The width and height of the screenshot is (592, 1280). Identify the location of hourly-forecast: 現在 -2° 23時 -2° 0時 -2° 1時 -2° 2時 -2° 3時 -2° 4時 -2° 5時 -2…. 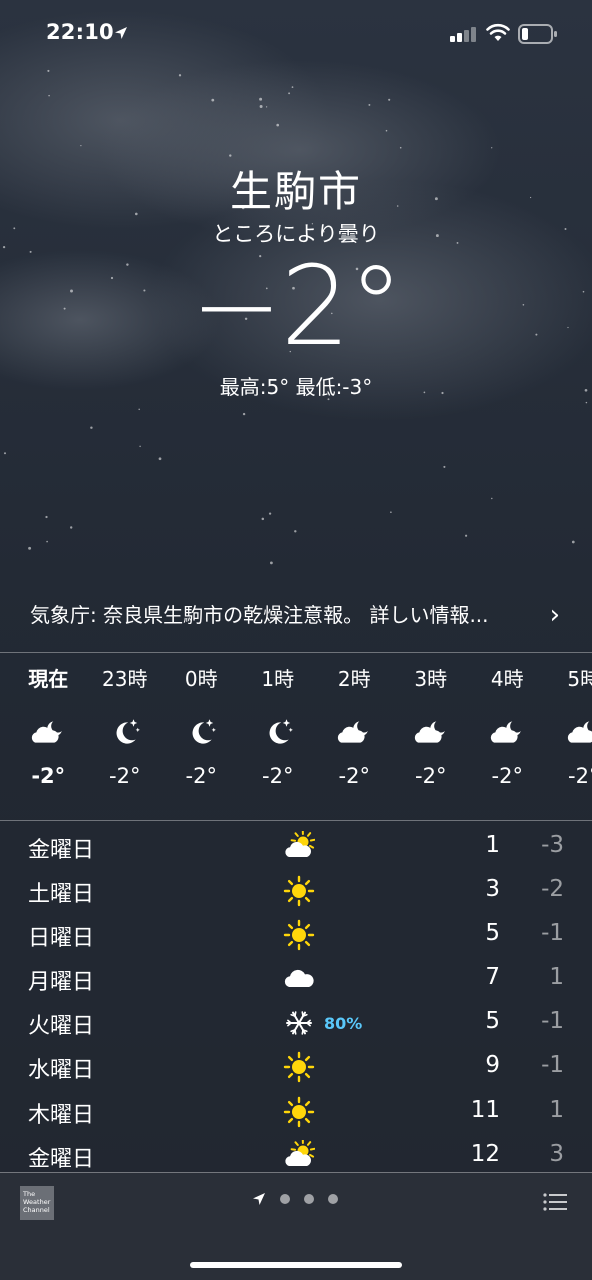
(301, 737).